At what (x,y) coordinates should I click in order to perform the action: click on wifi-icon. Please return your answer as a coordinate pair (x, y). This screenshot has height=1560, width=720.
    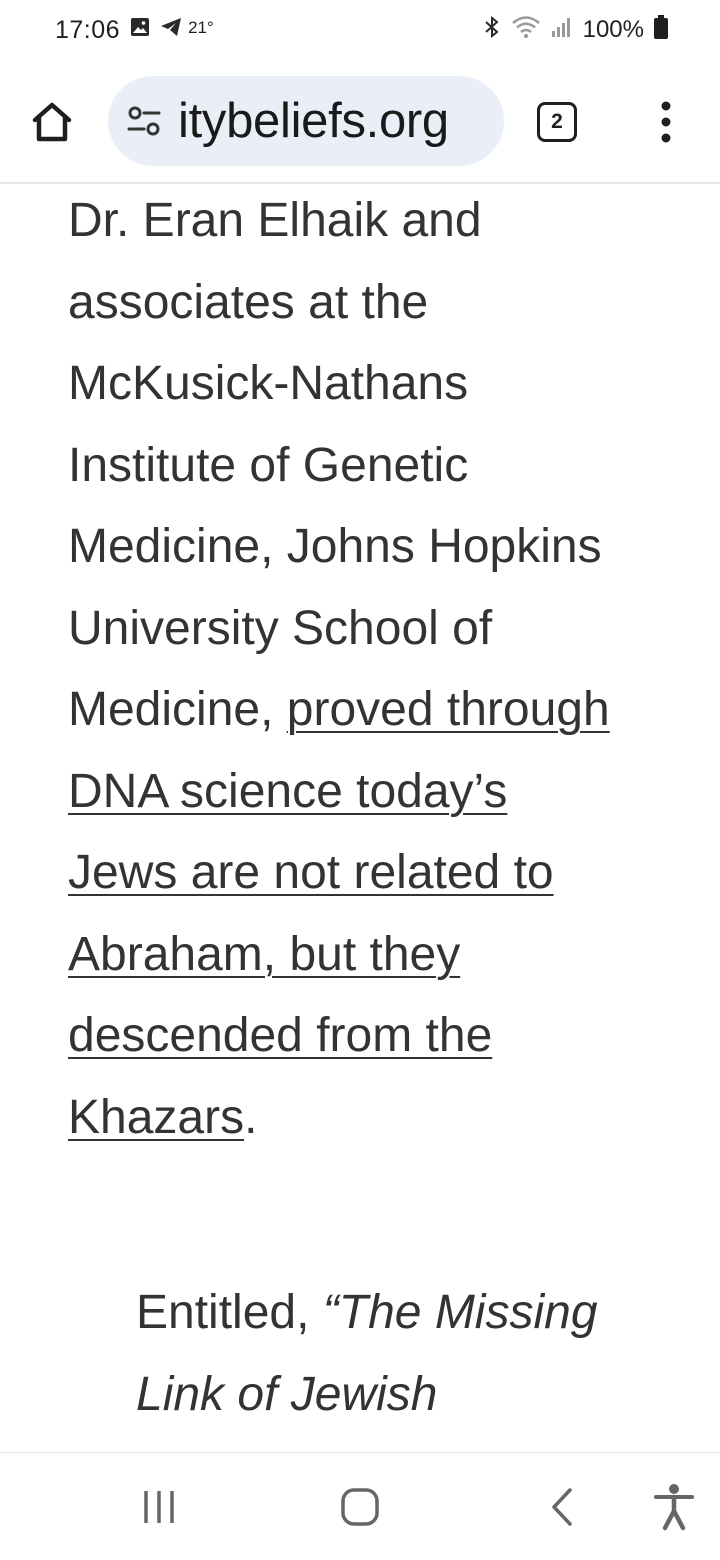
    Looking at the image, I should click on (526, 30).